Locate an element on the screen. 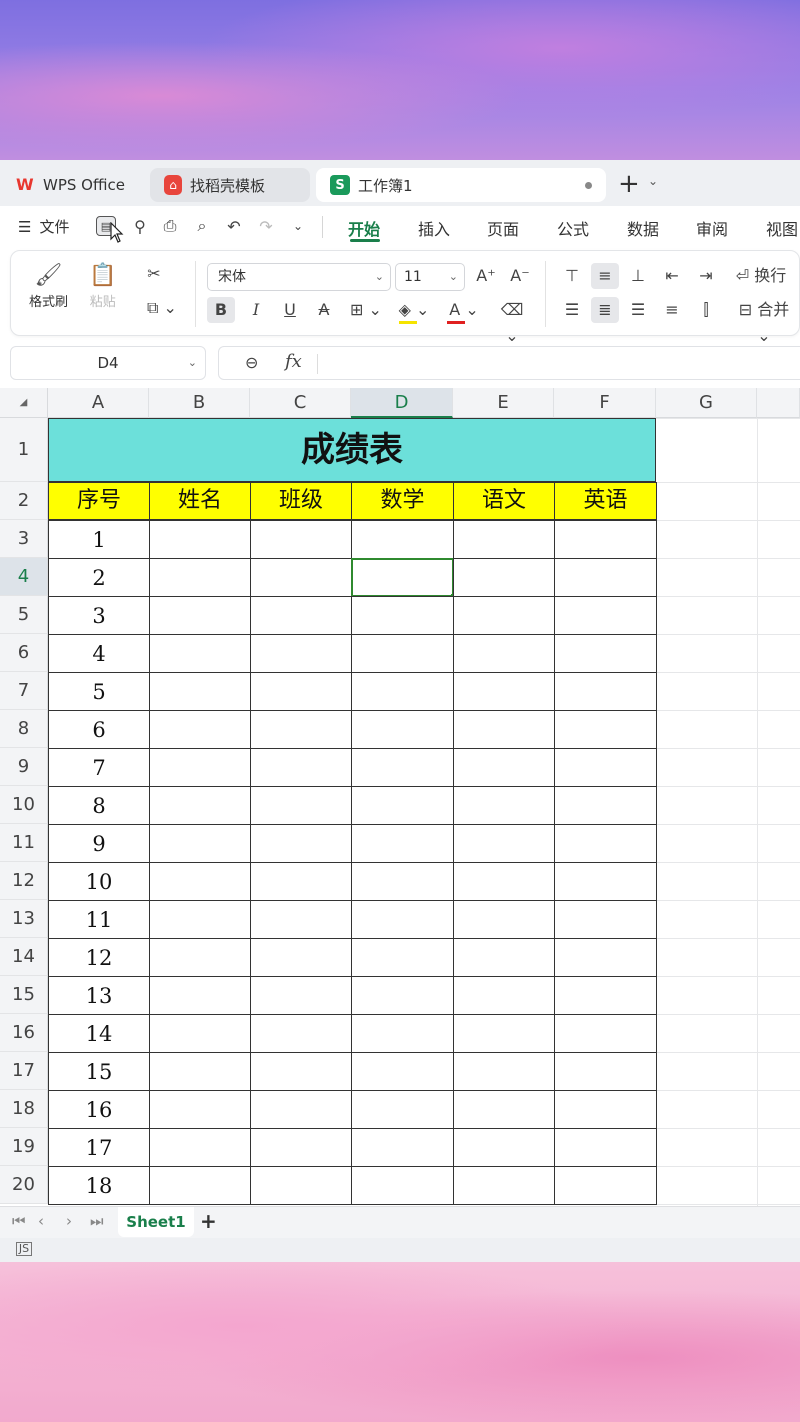  paste-button: 📋 粘贴 is located at coordinates (102, 285).